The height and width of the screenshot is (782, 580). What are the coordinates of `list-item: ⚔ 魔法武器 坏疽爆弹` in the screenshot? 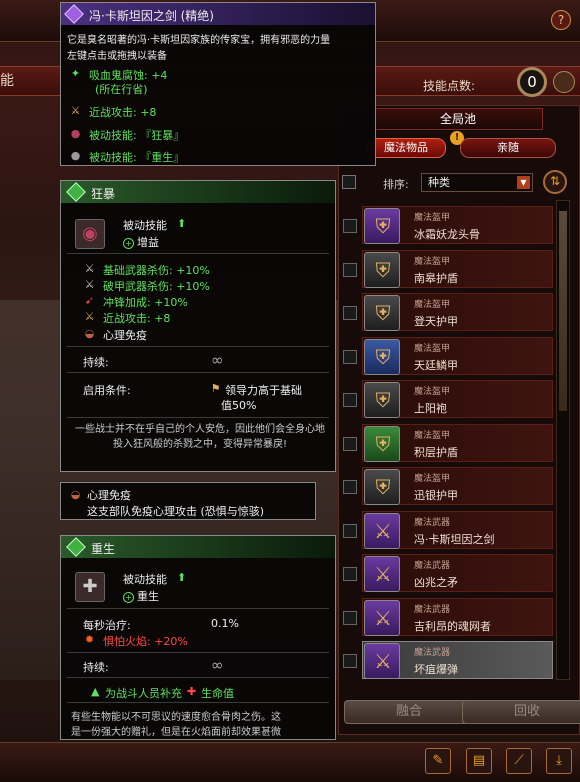 It's located at (445, 661).